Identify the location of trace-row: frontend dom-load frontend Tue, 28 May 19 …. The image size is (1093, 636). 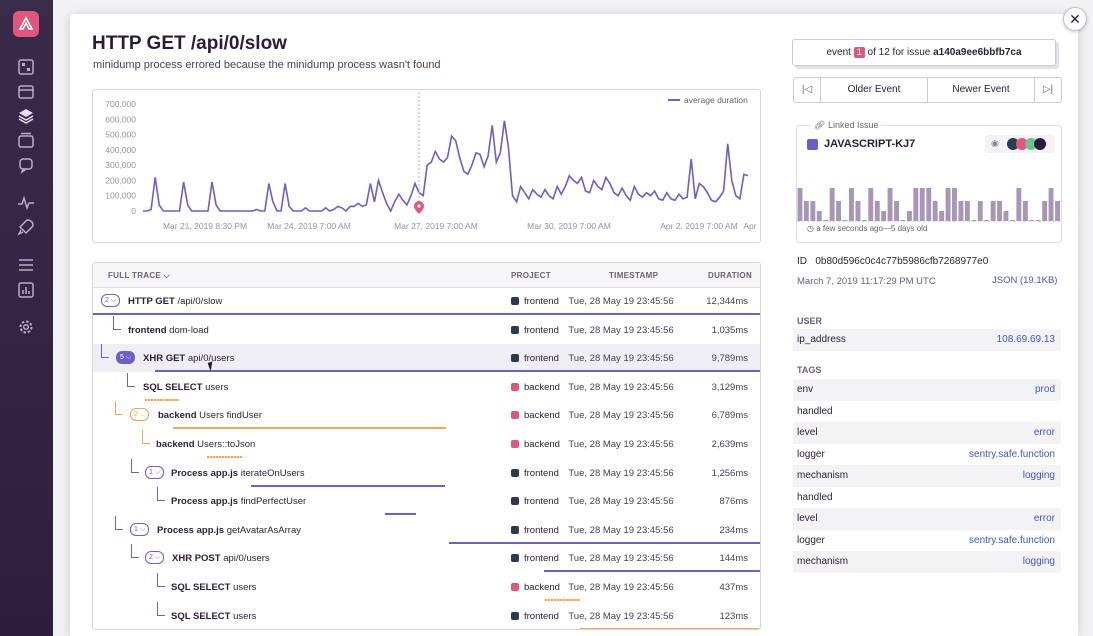
(426, 329).